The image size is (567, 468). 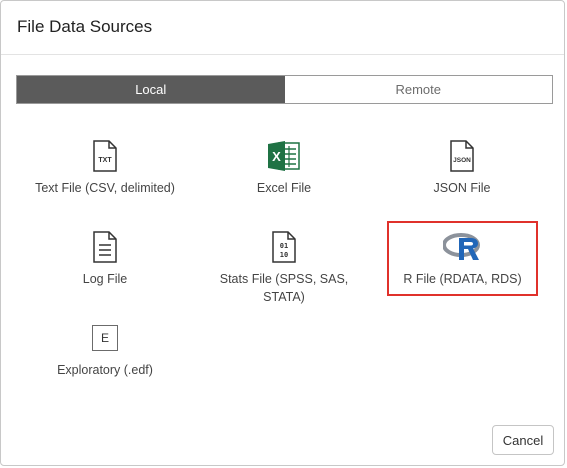 What do you see at coordinates (462, 247) in the screenshot?
I see `r-logo-icon` at bounding box center [462, 247].